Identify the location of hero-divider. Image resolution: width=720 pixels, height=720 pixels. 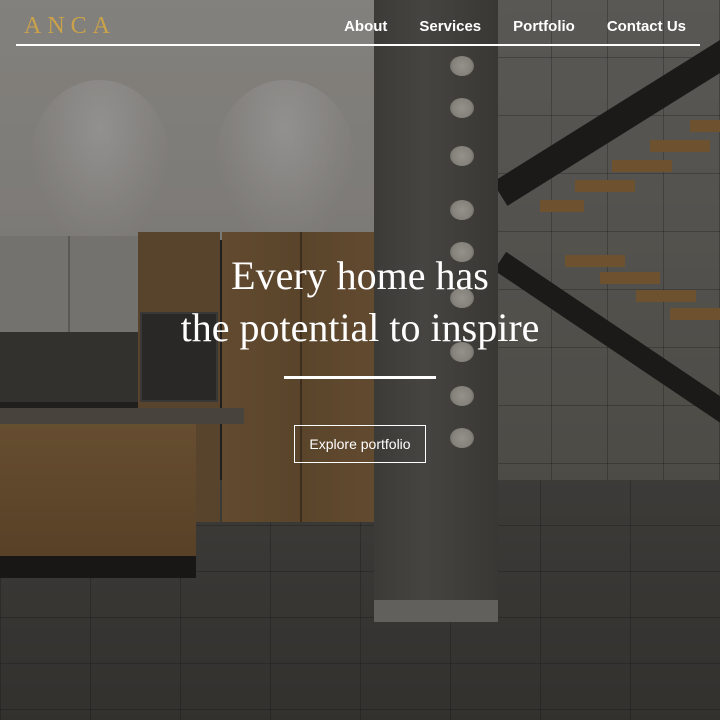
(360, 377).